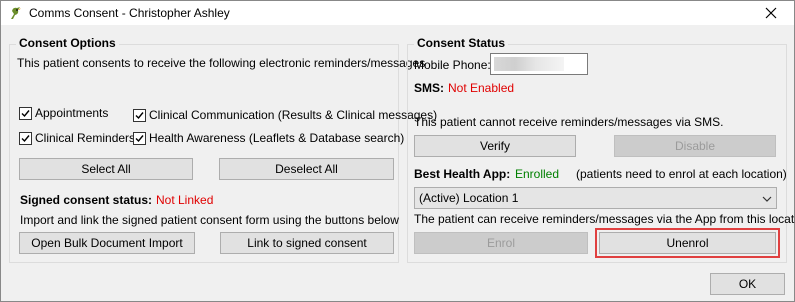 The height and width of the screenshot is (302, 795). What do you see at coordinates (107, 243) in the screenshot?
I see `open-bulk-document-import-button: Open Bulk Document Import` at bounding box center [107, 243].